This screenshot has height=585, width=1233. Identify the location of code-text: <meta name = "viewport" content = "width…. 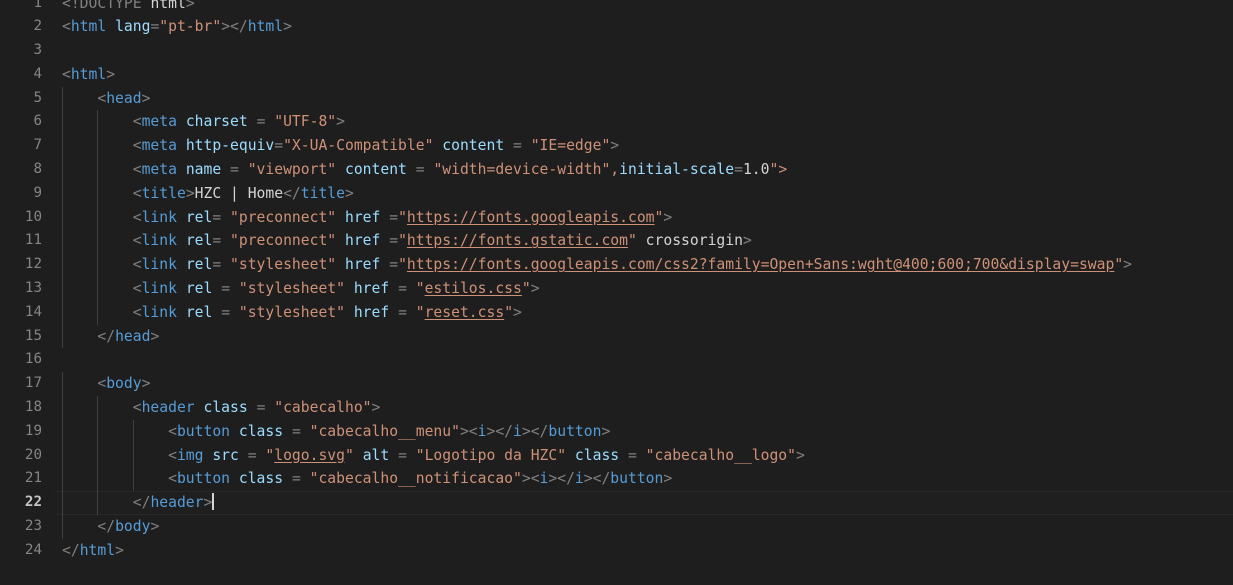
(424, 170).